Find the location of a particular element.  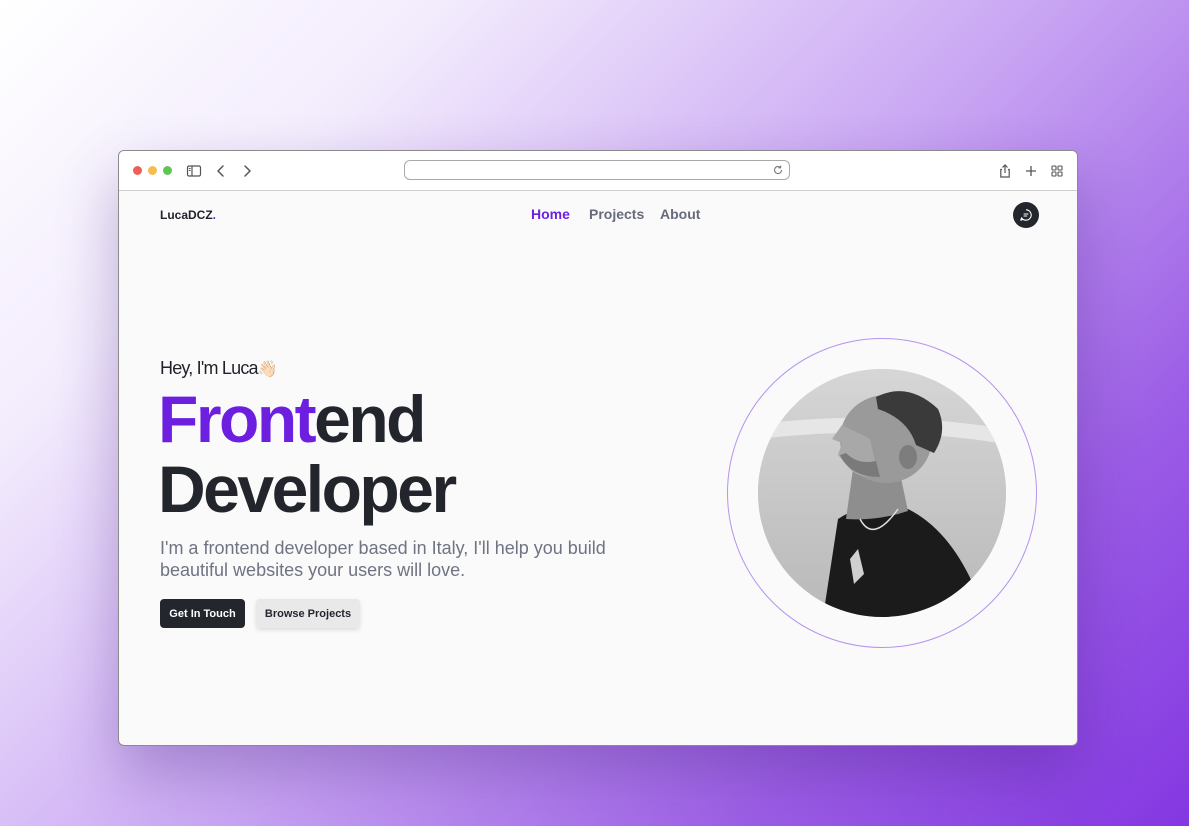

hero-headline: Frontend Developer is located at coordinates (307, 454).